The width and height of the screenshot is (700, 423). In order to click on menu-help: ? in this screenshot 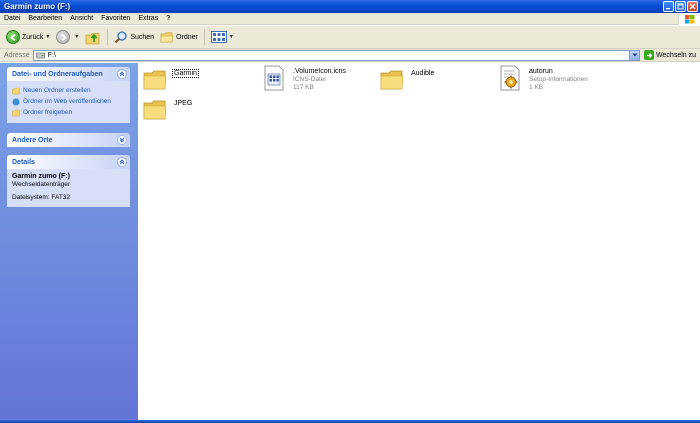, I will do `click(168, 18)`.